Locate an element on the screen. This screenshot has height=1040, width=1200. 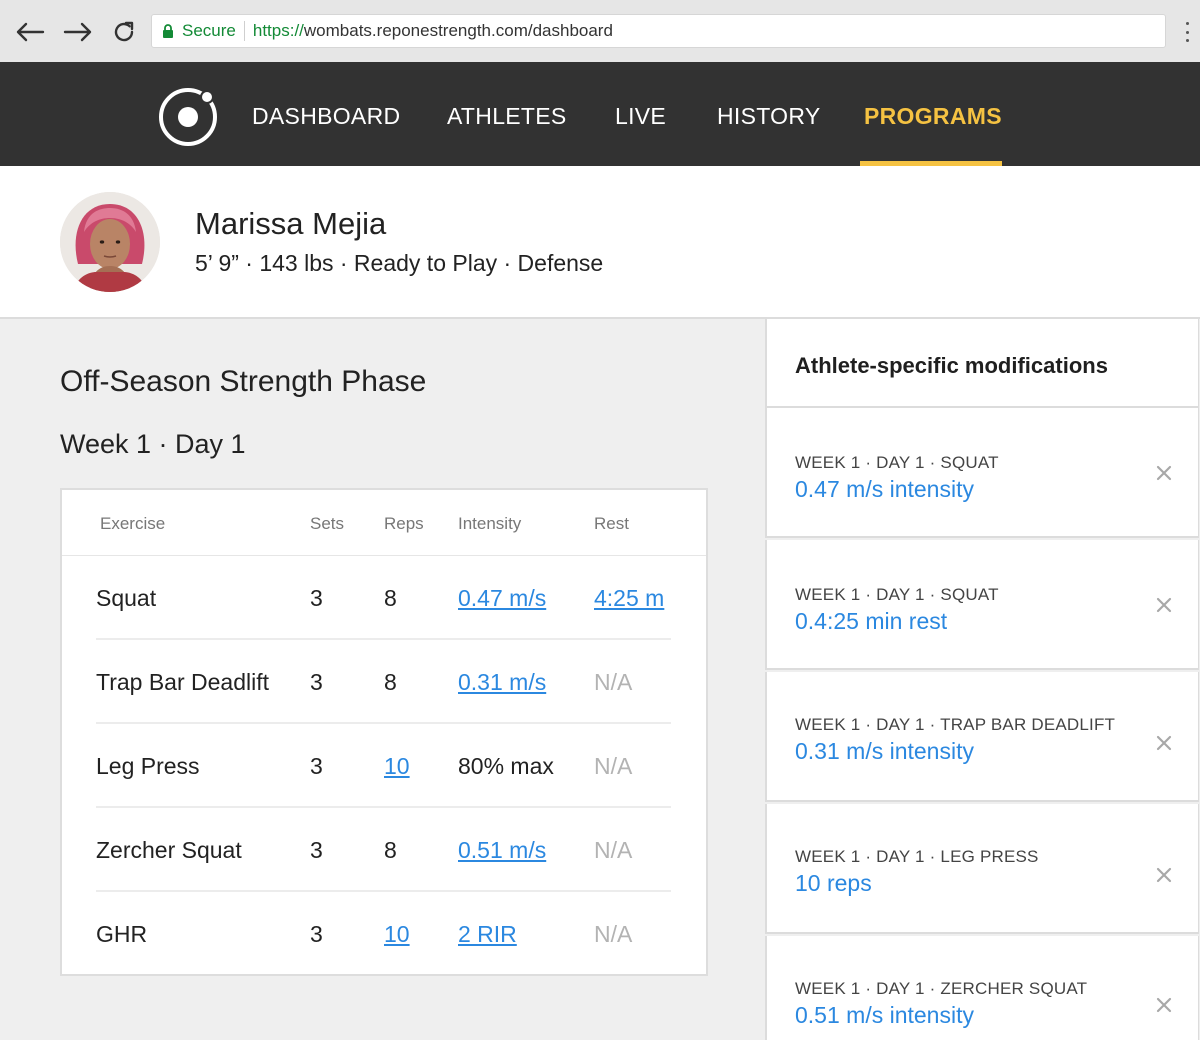
lock-icon is located at coordinates (168, 31).